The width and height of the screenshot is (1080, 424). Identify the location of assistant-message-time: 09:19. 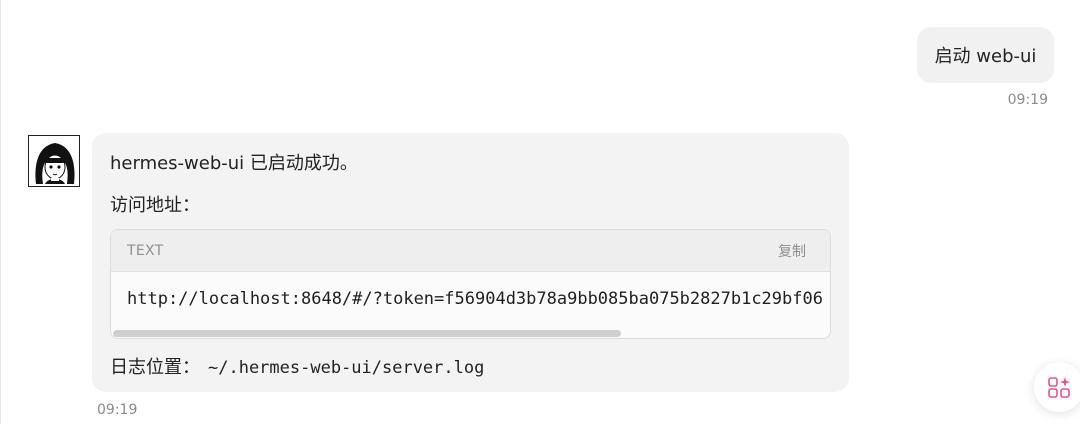
(117, 410).